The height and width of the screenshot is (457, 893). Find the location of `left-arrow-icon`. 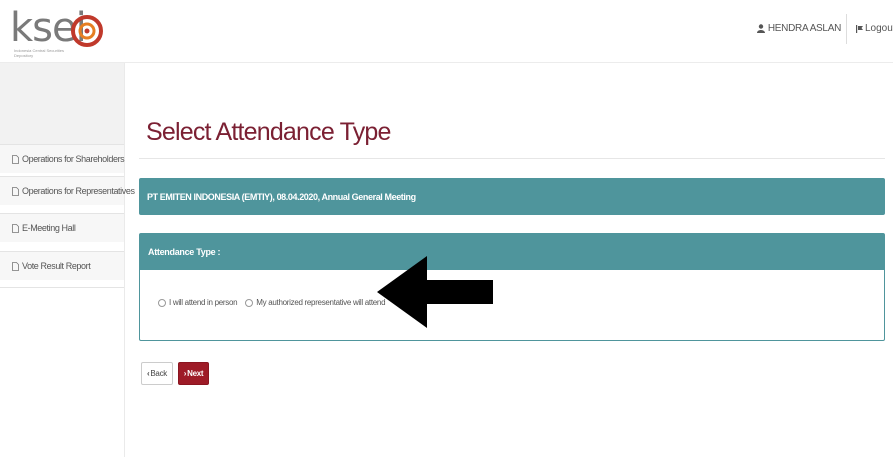

left-arrow-icon is located at coordinates (435, 292).